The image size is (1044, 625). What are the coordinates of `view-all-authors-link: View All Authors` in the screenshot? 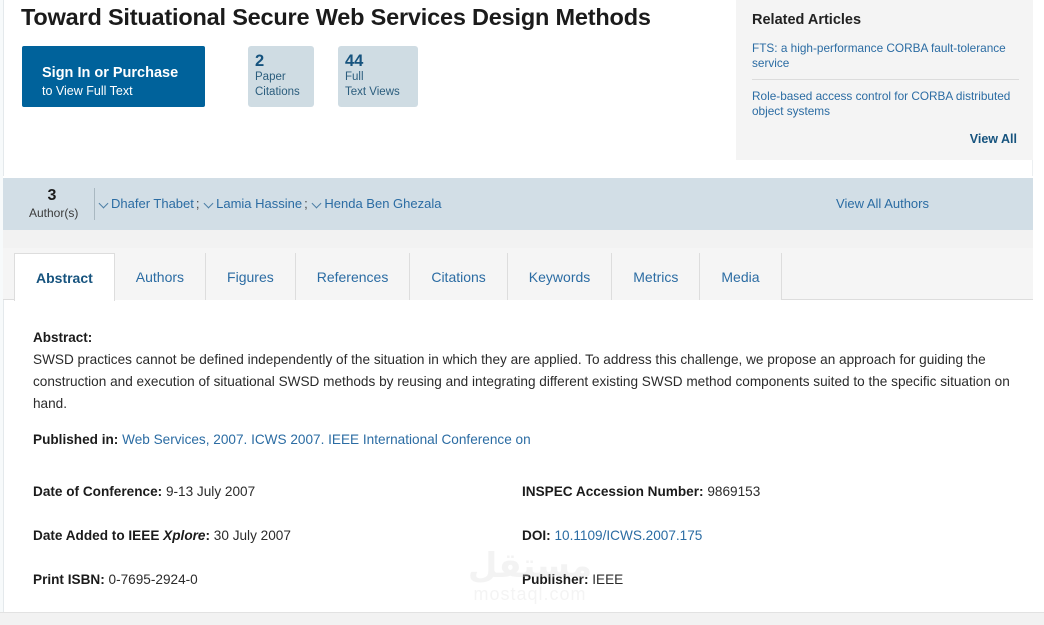 It's located at (882, 203).